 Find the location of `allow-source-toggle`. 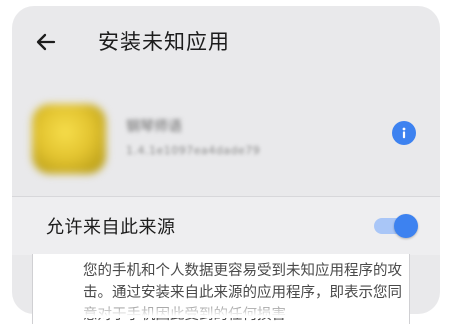

allow-source-toggle is located at coordinates (395, 226).